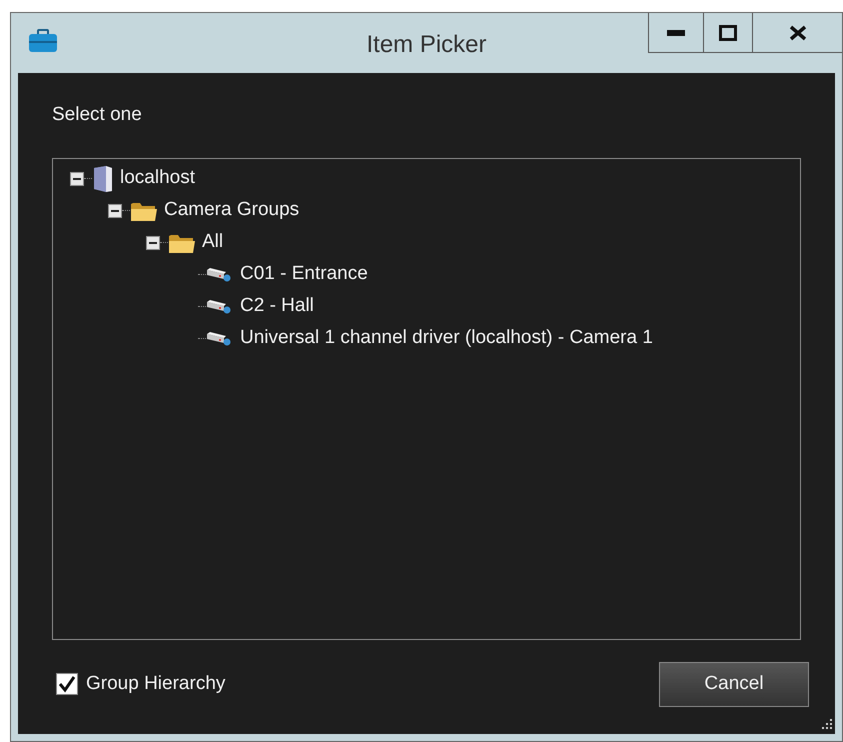 This screenshot has width=843, height=742. What do you see at coordinates (734, 684) in the screenshot?
I see `cancel-button: Cancel` at bounding box center [734, 684].